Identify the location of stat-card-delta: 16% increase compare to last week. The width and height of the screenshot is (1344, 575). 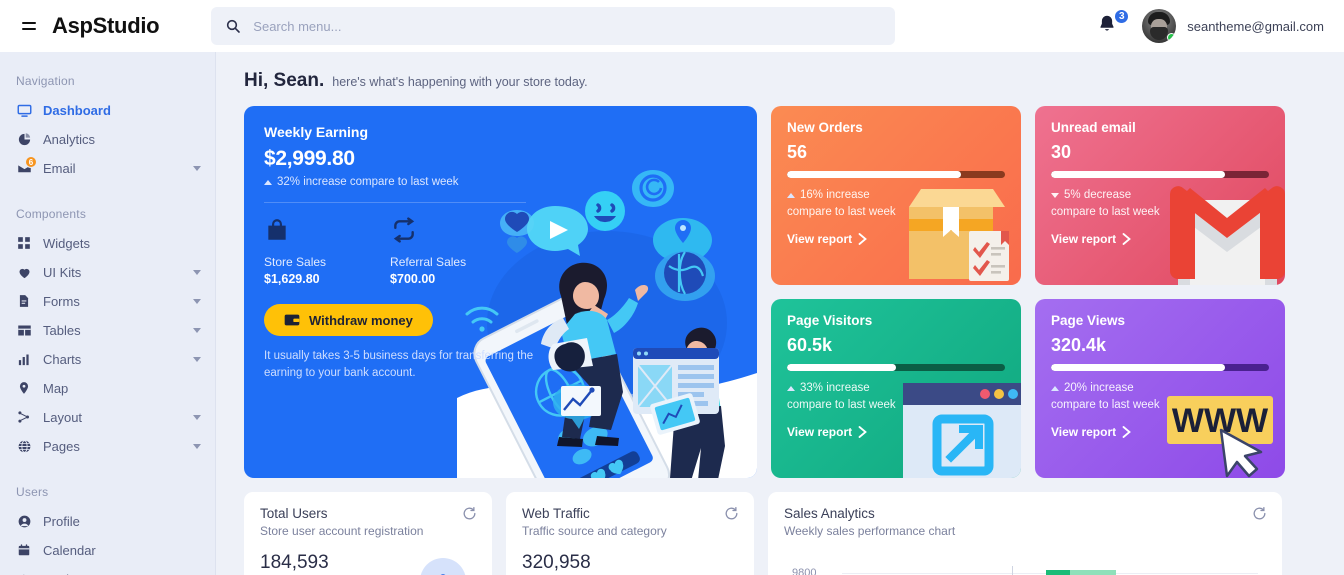
(896, 203).